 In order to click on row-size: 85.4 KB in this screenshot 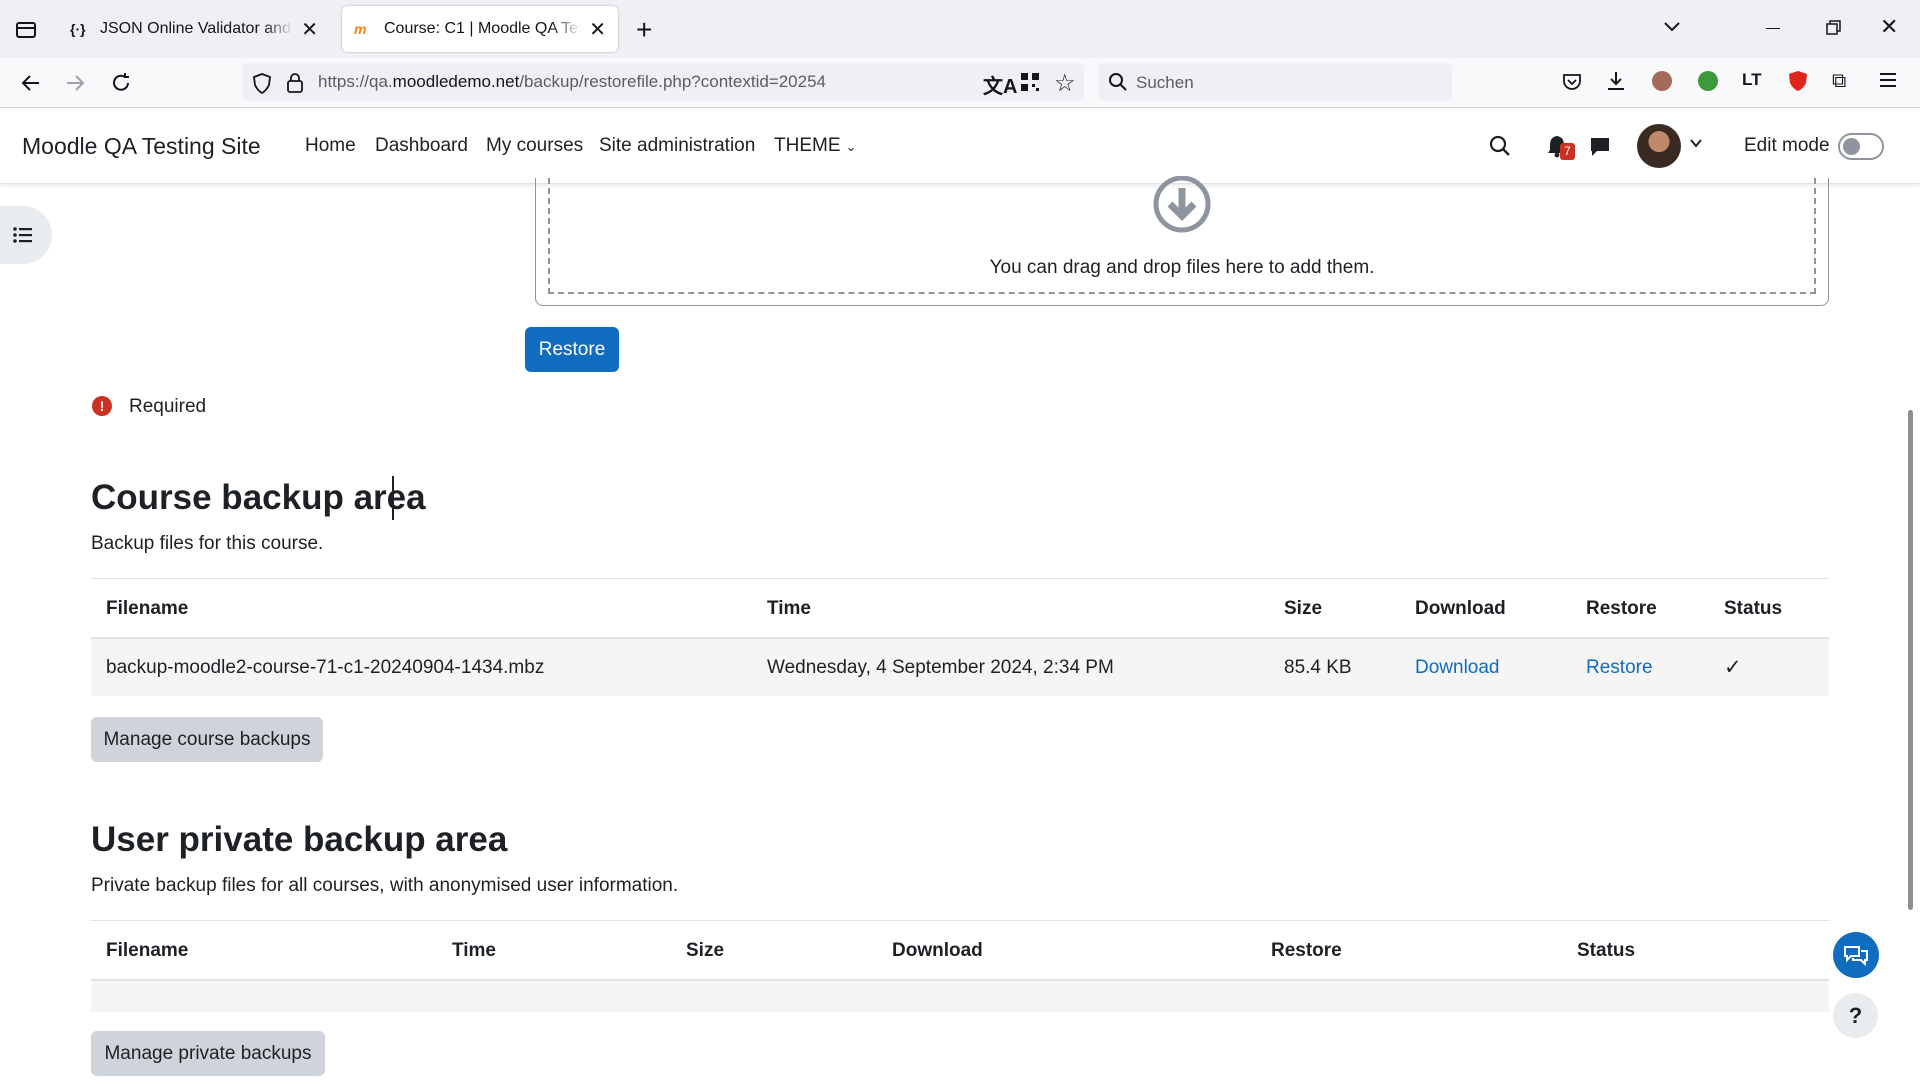, I will do `click(1318, 667)`.